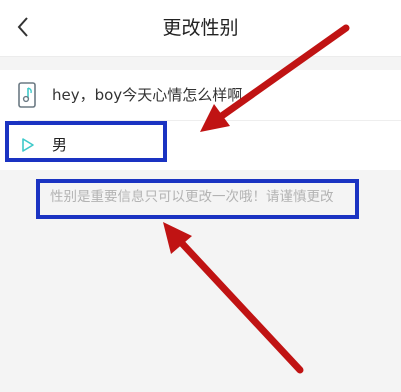 The width and height of the screenshot is (401, 392). What do you see at coordinates (197, 199) in the screenshot?
I see `highlight-box-notice` at bounding box center [197, 199].